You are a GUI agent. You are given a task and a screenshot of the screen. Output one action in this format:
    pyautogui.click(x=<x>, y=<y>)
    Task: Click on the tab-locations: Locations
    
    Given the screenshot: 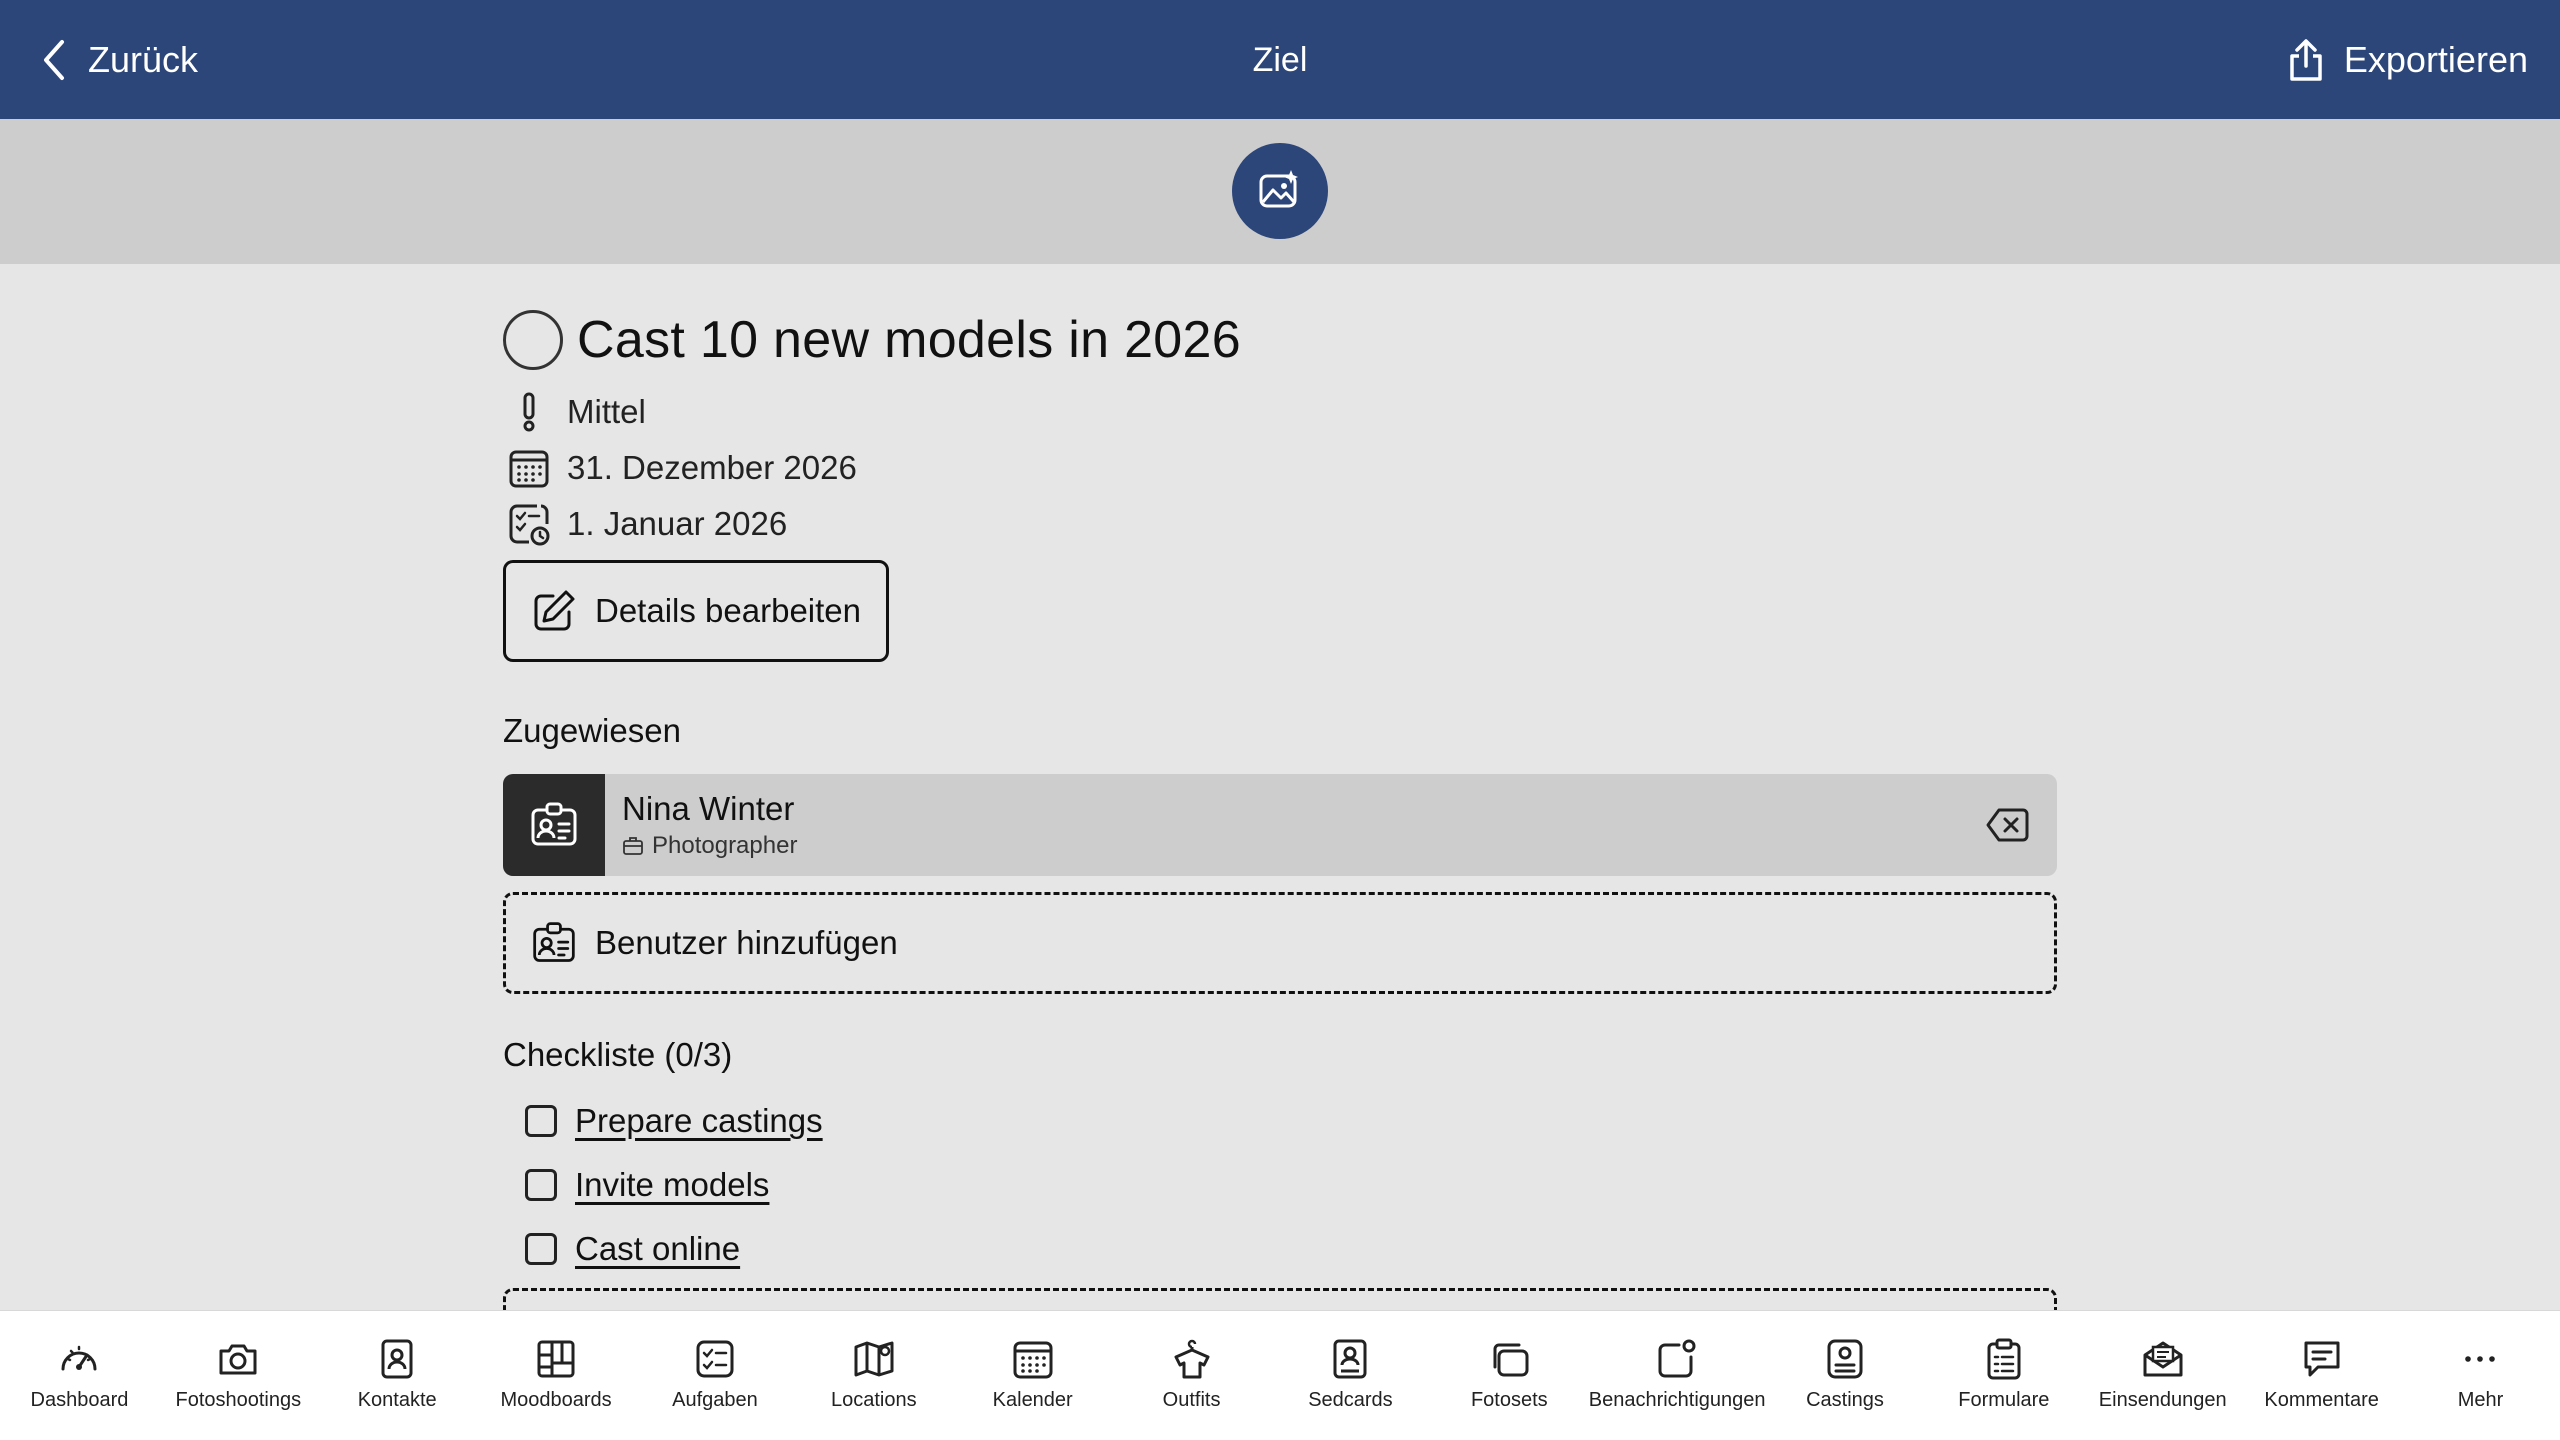 What is the action you would take?
    pyautogui.click(x=873, y=1375)
    